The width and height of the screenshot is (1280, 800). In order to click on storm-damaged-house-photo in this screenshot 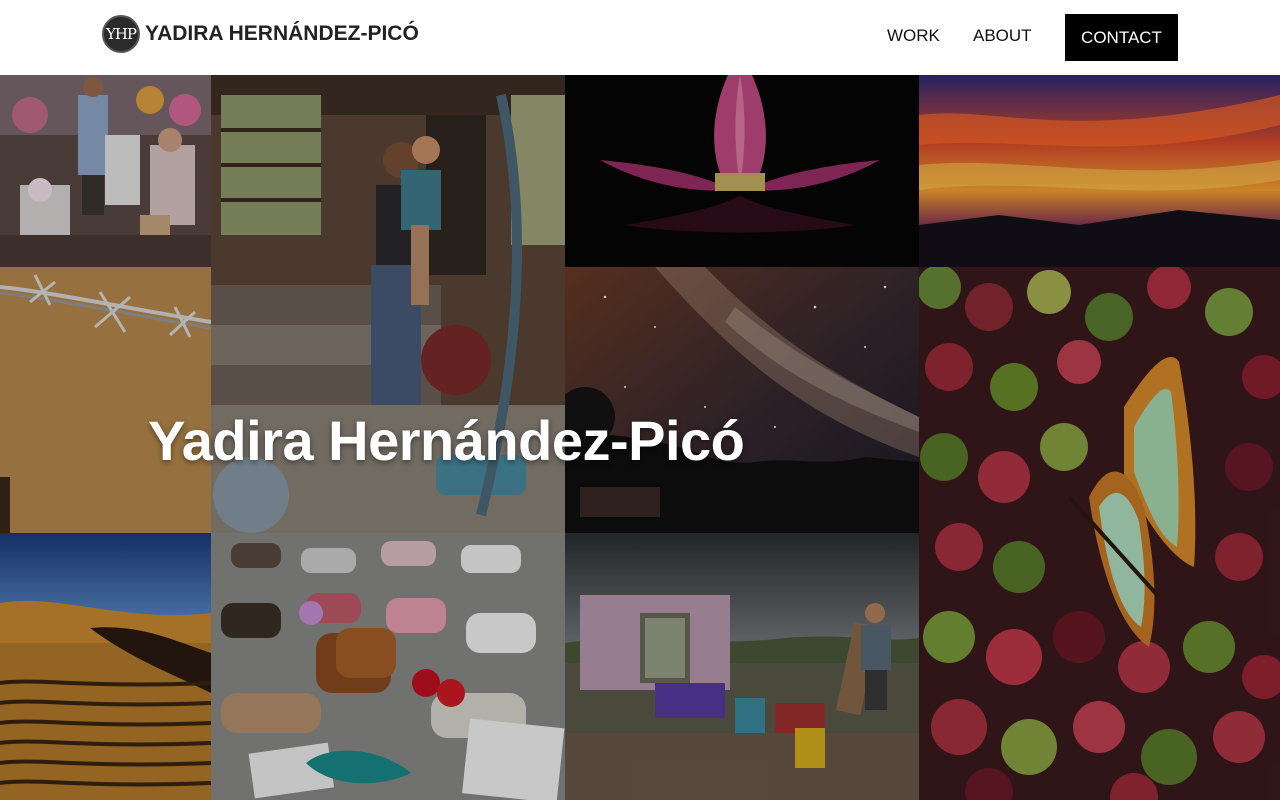, I will do `click(742, 666)`.